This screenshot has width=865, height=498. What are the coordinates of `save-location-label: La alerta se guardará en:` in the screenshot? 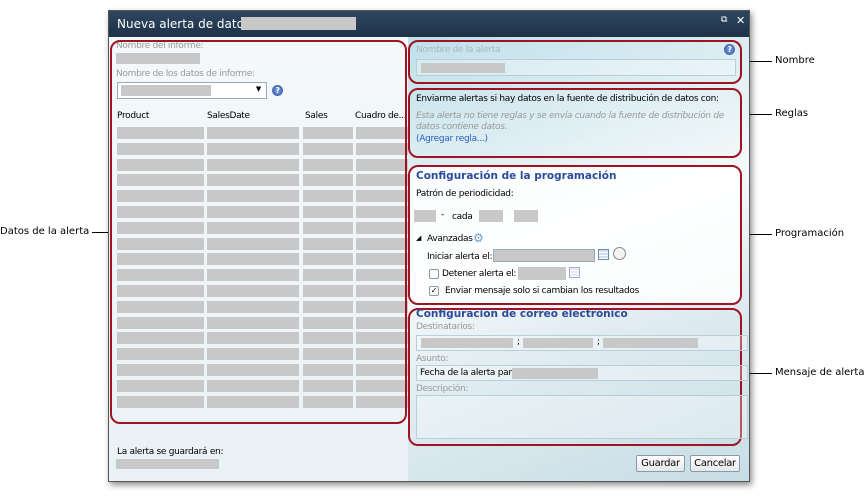 It's located at (170, 452).